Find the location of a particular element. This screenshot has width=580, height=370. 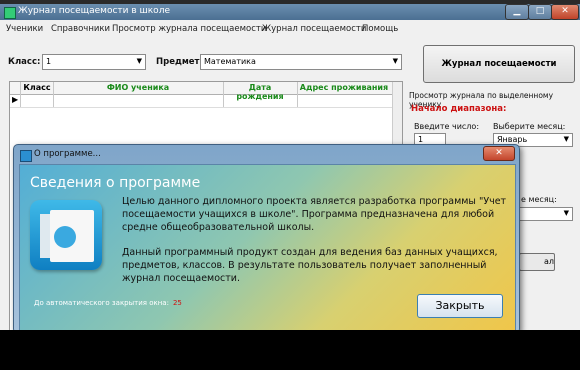

dialog-app-icon is located at coordinates (26, 156).